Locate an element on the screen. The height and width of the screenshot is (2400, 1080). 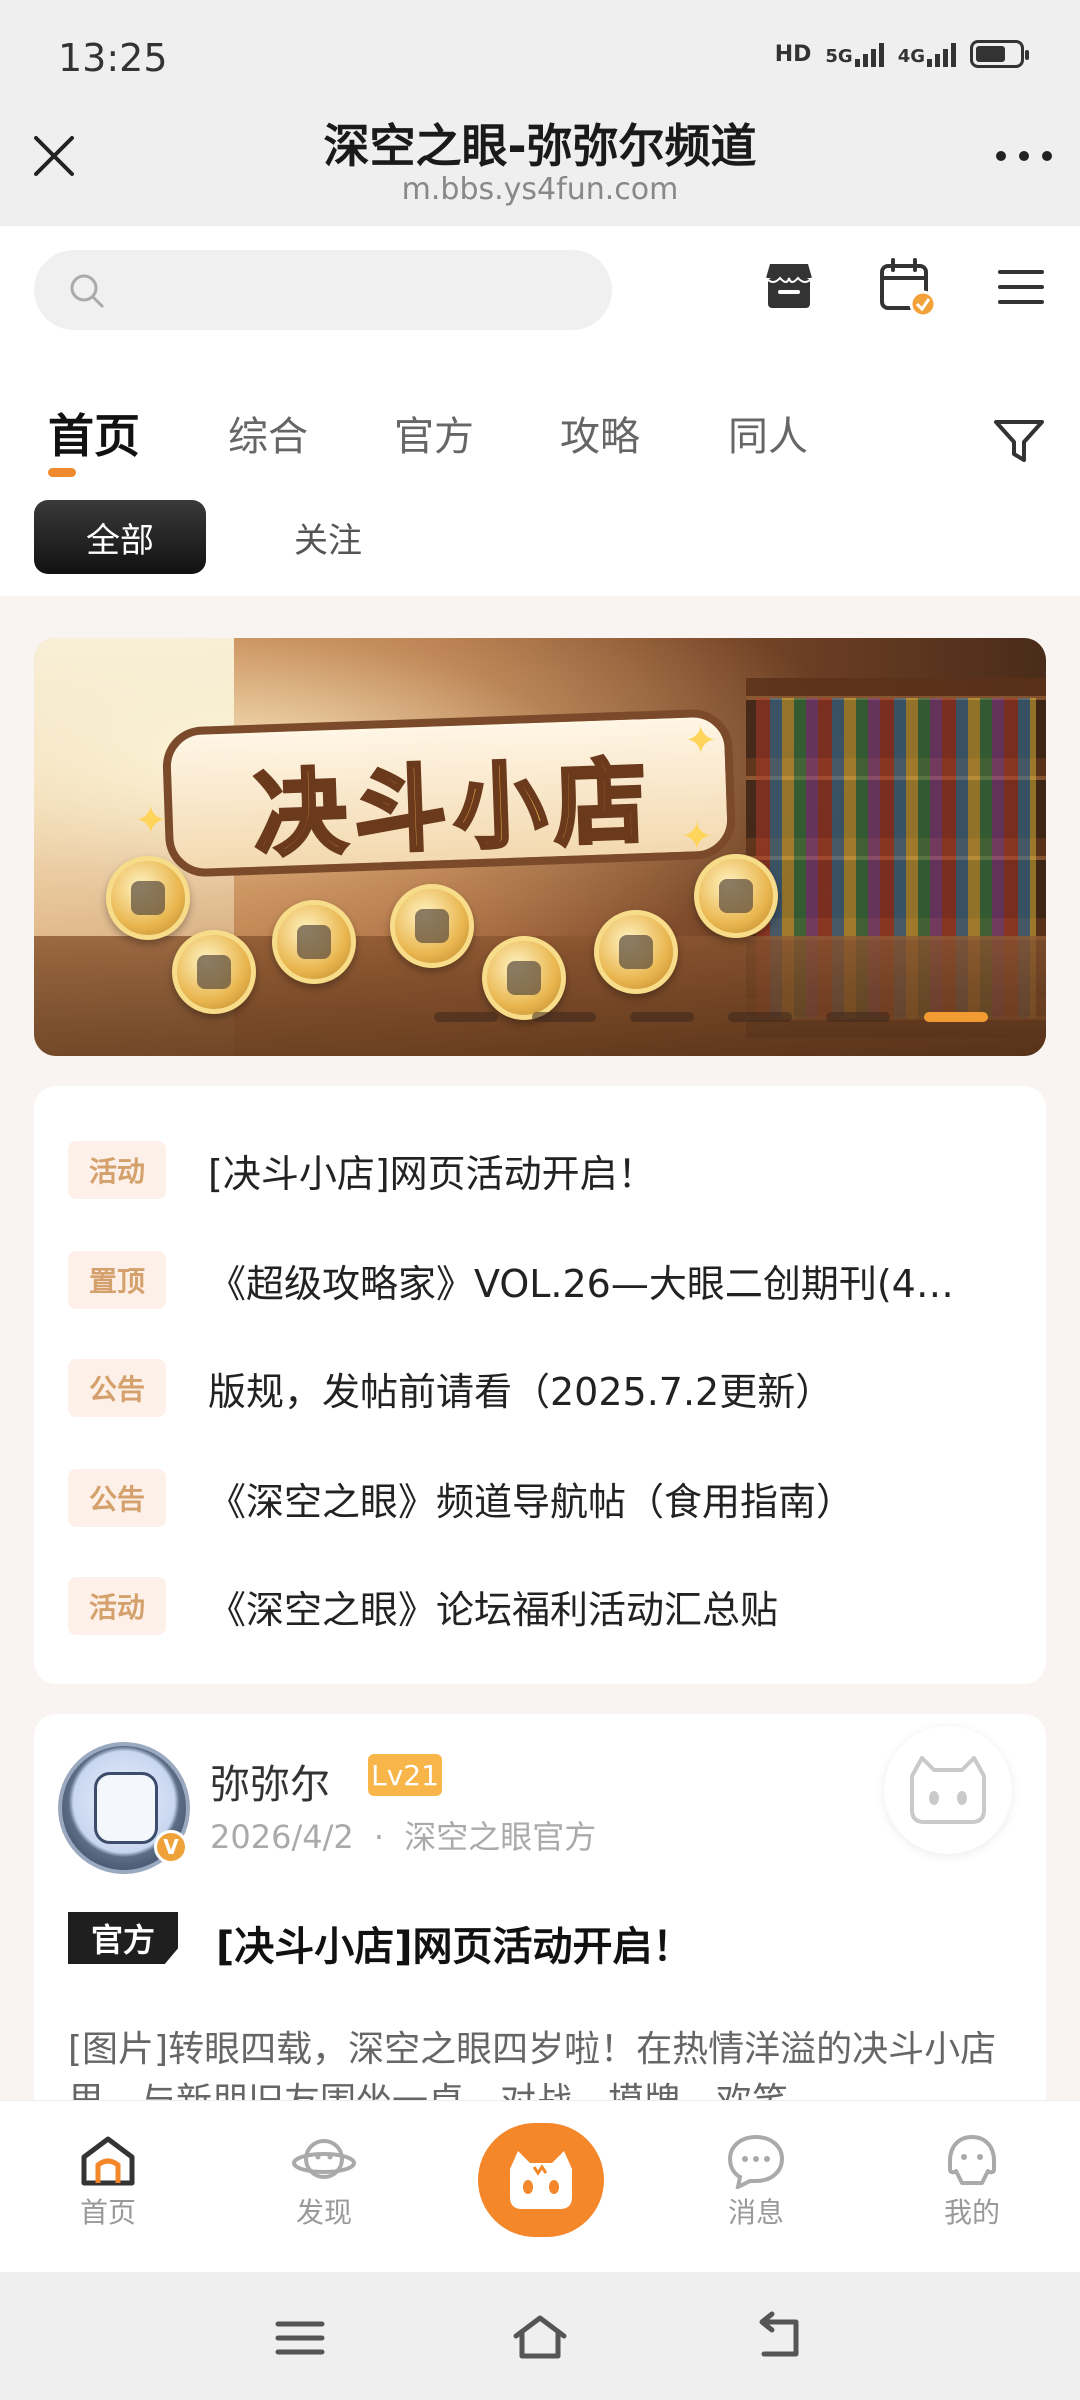
pinned-item: 公告 《深空之眼》频道导航帖（食用指南） is located at coordinates (543, 1498).